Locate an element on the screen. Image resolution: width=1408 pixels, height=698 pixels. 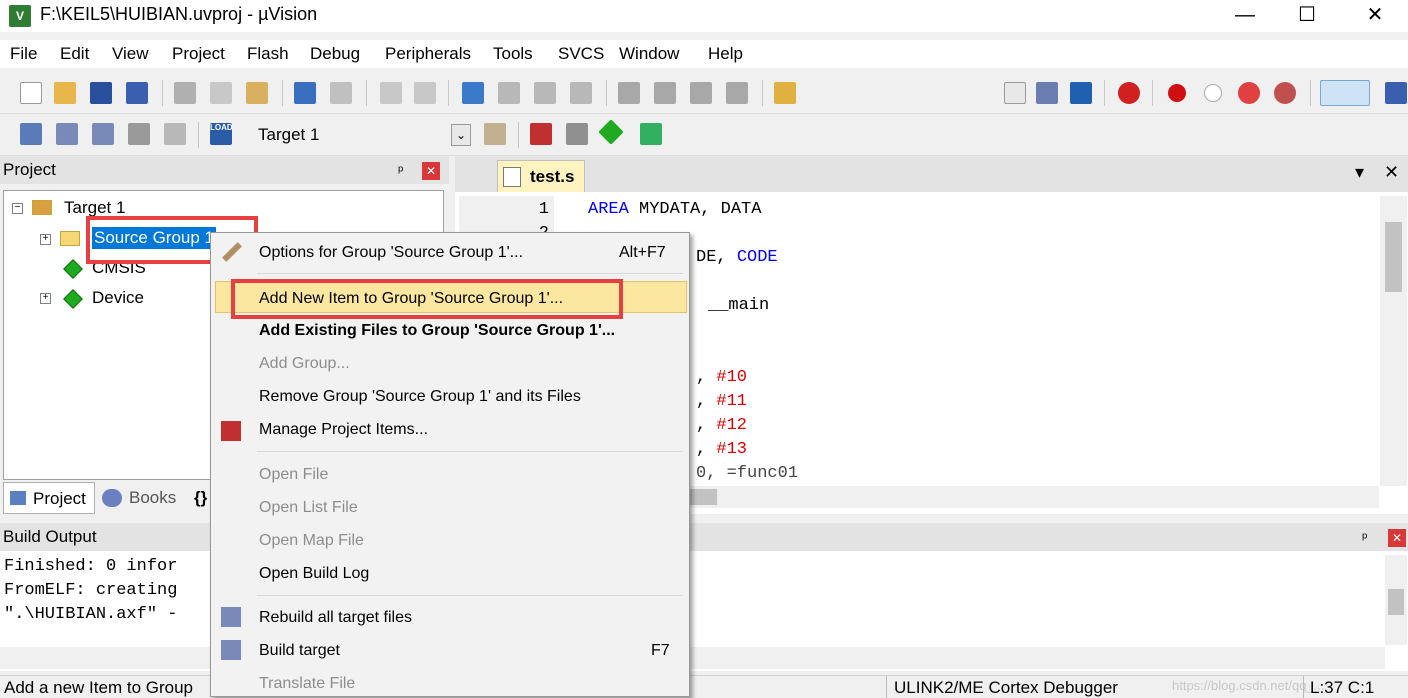
chevron-down-icon: ⌄ is located at coordinates (461, 135).